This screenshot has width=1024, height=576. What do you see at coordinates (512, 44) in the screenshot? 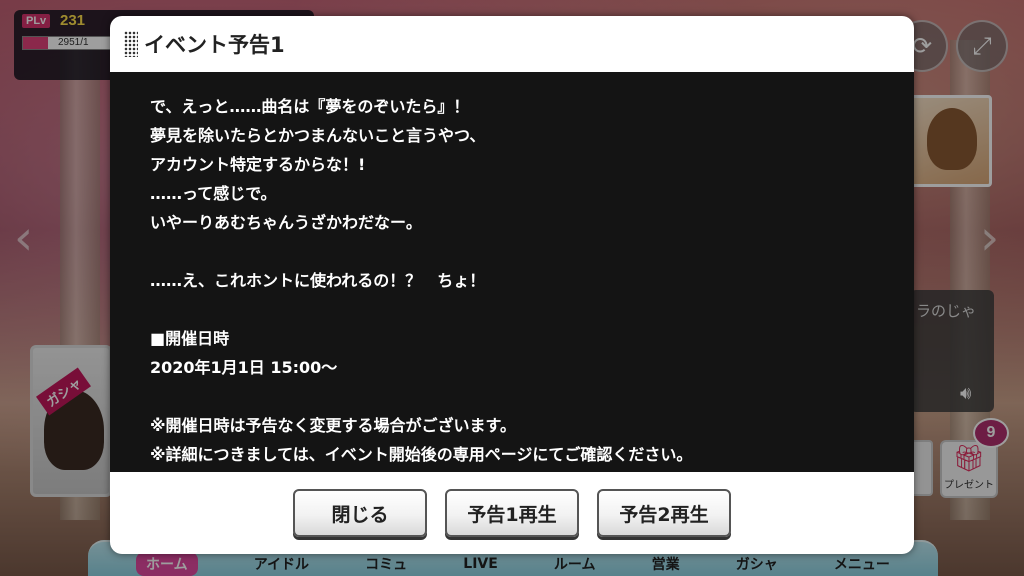
I see `dialog-header: イベント予告1` at bounding box center [512, 44].